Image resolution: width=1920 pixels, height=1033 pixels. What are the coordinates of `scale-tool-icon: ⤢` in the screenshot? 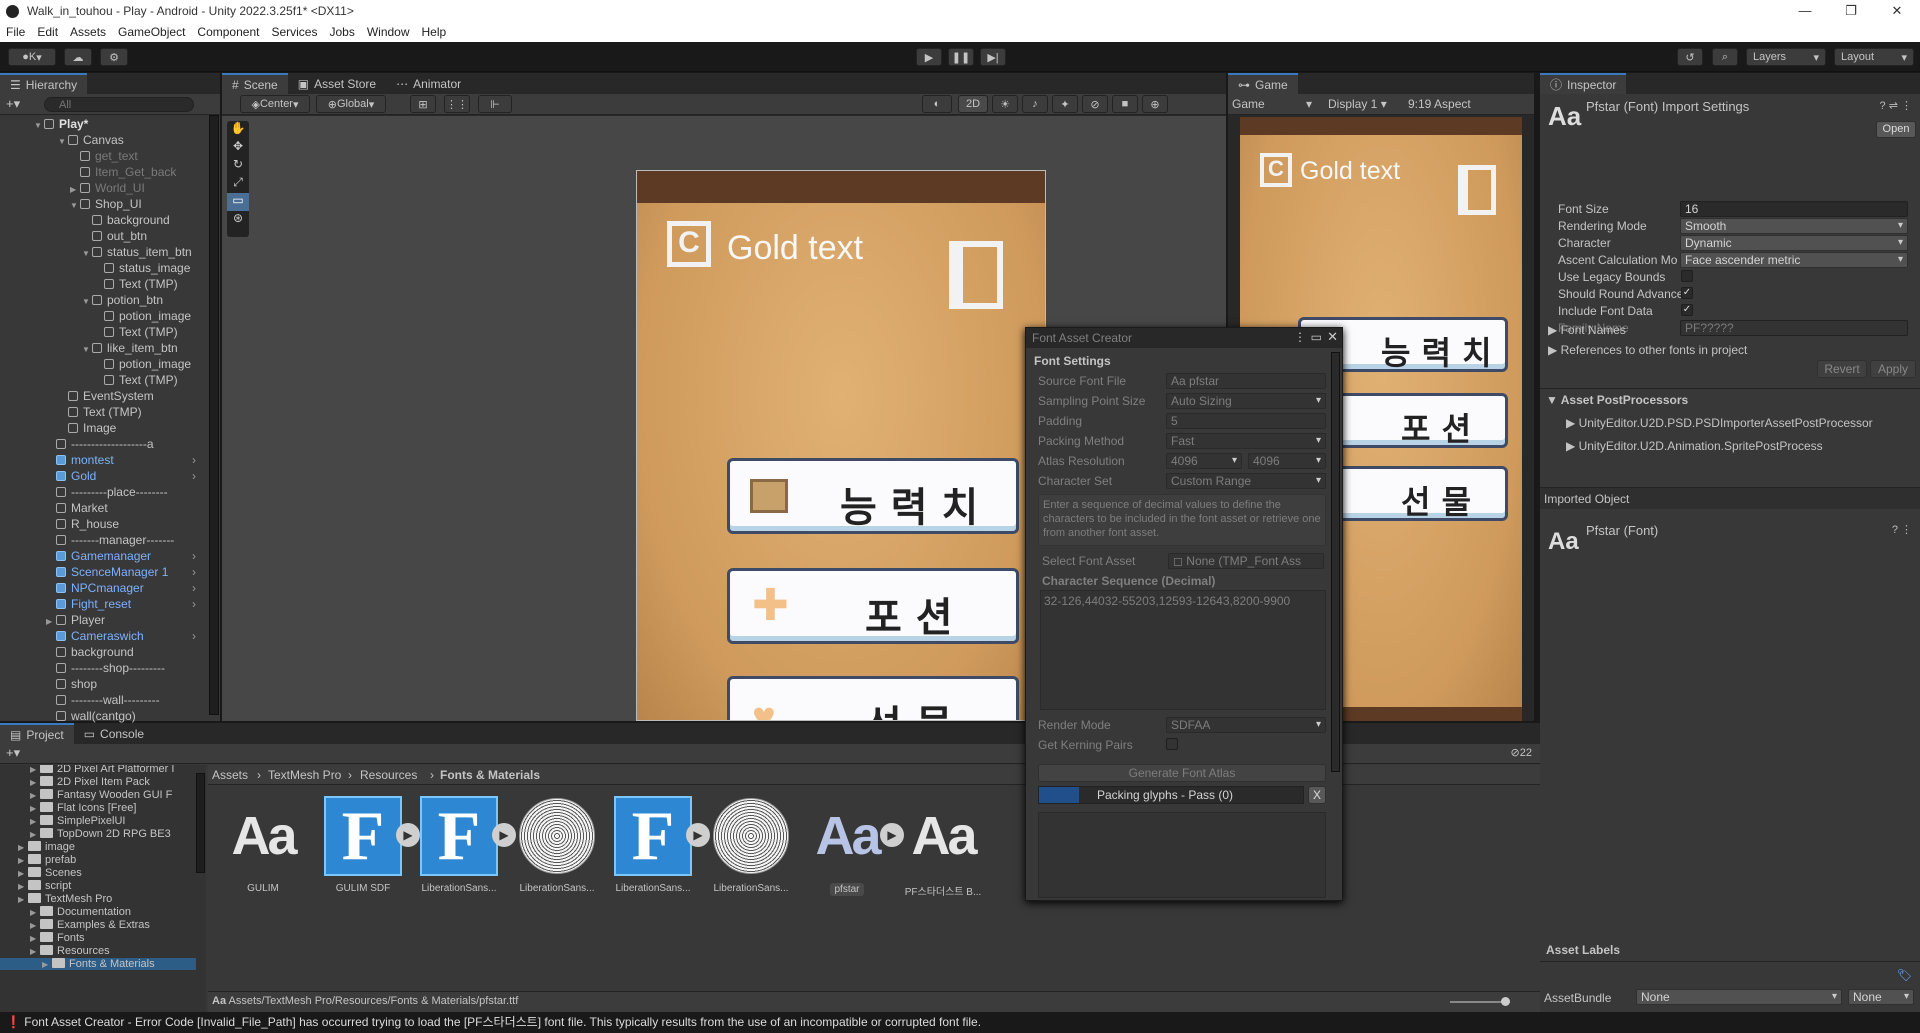 It's located at (238, 184).